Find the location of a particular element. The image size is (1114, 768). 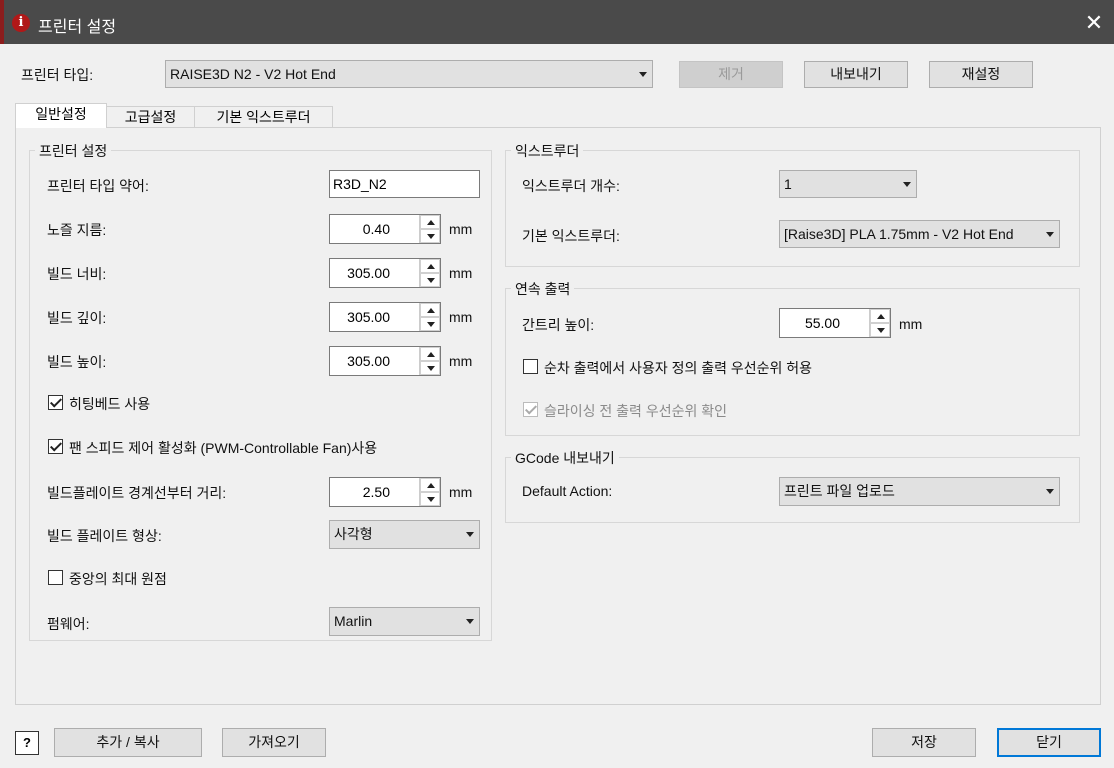

import-button: 가져오기 is located at coordinates (274, 742).